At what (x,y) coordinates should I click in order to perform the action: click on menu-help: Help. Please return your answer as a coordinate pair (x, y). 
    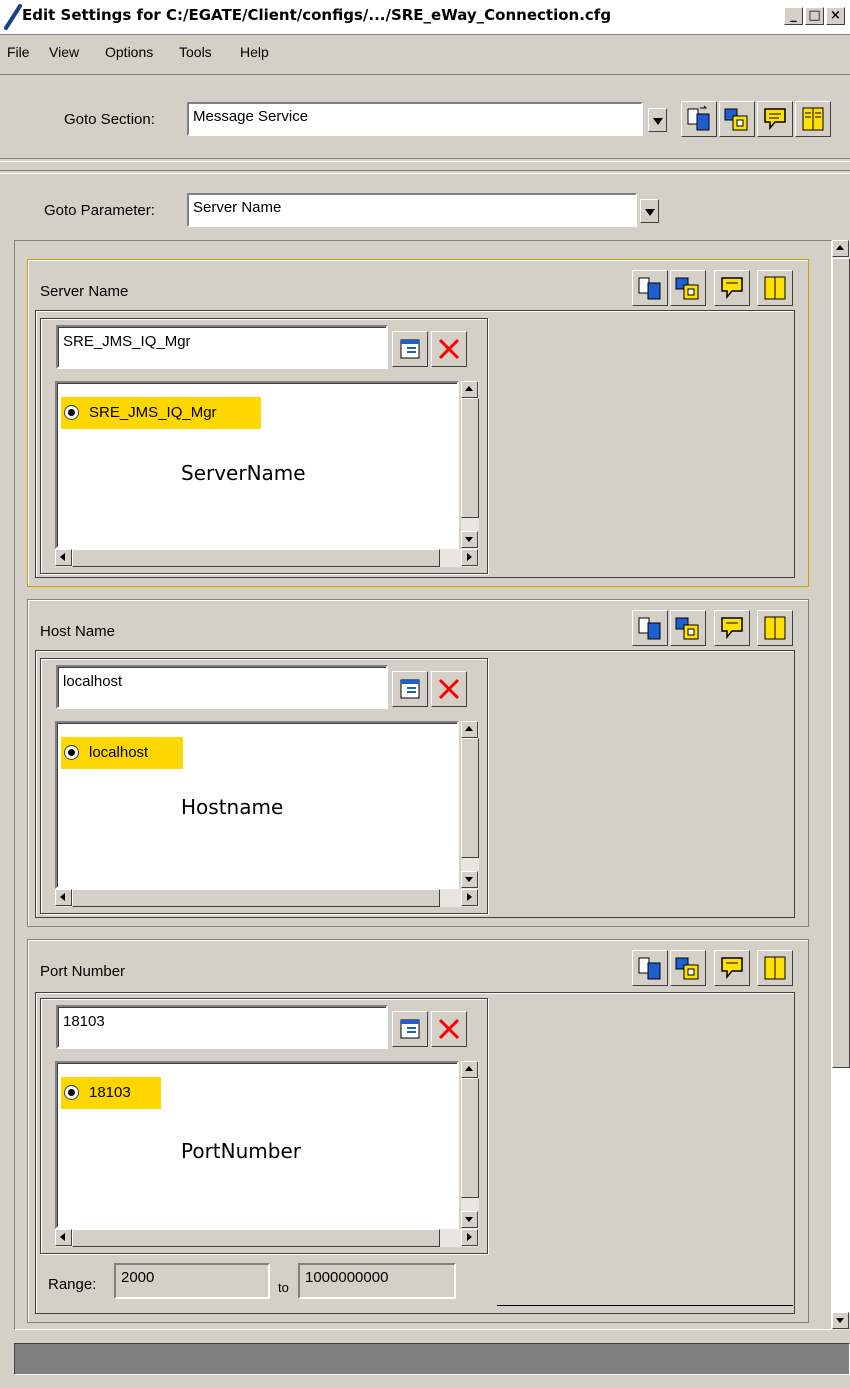
    Looking at the image, I should click on (254, 52).